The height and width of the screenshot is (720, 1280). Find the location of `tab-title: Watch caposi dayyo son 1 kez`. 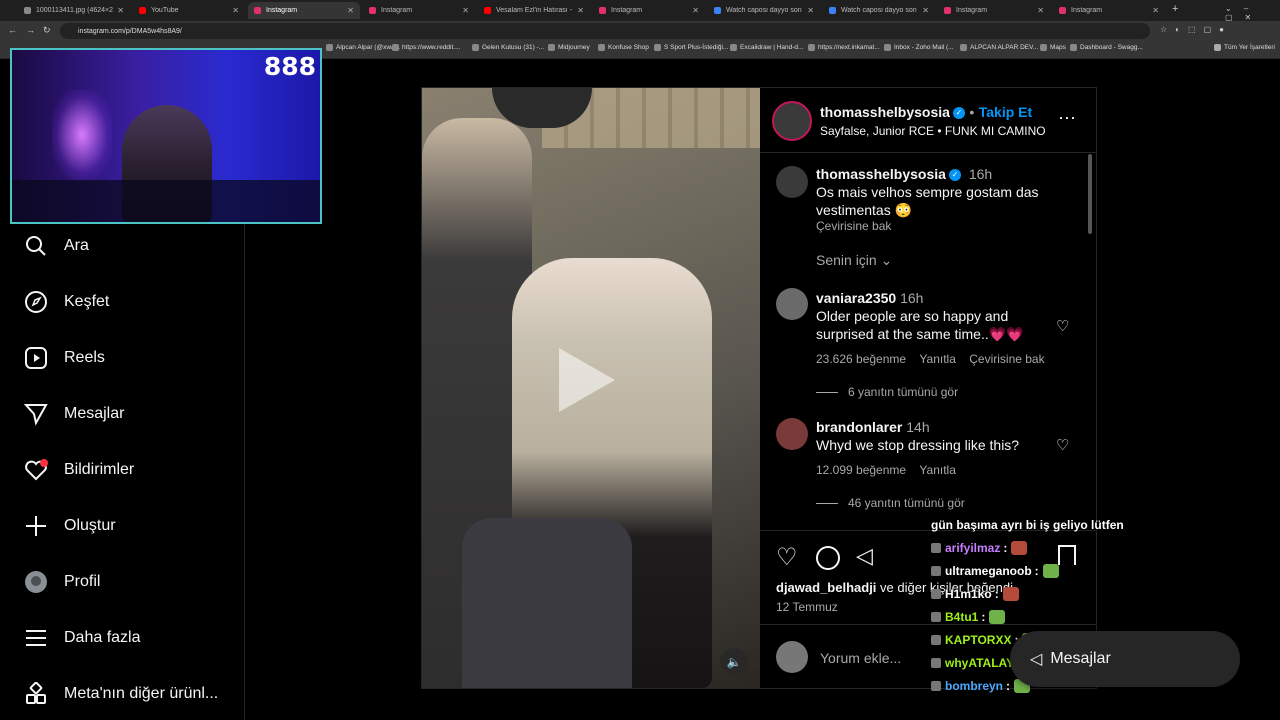

tab-title: Watch caposi dayyo son 1 kez is located at coordinates (879, 10).